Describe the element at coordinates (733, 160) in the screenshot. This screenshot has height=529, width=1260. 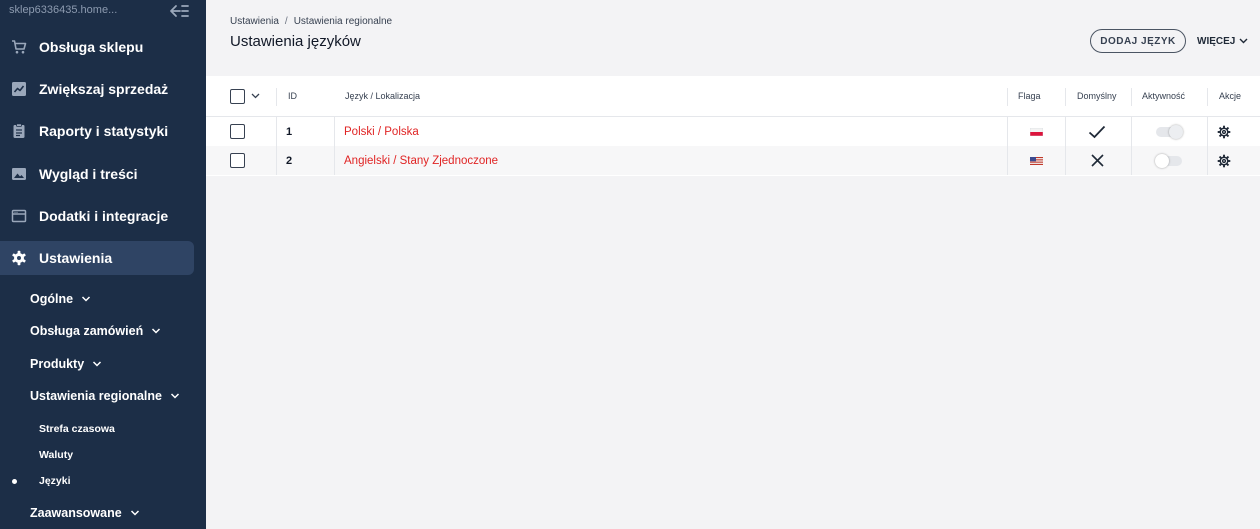
I see `table-row: 2 Angielski / Stany Zjednoczone` at that location.